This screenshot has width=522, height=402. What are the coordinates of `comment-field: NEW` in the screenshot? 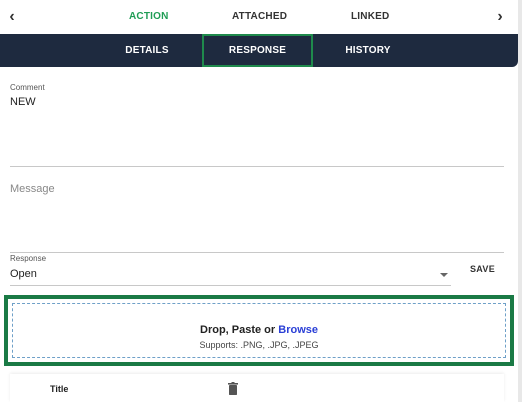 It's located at (23, 102).